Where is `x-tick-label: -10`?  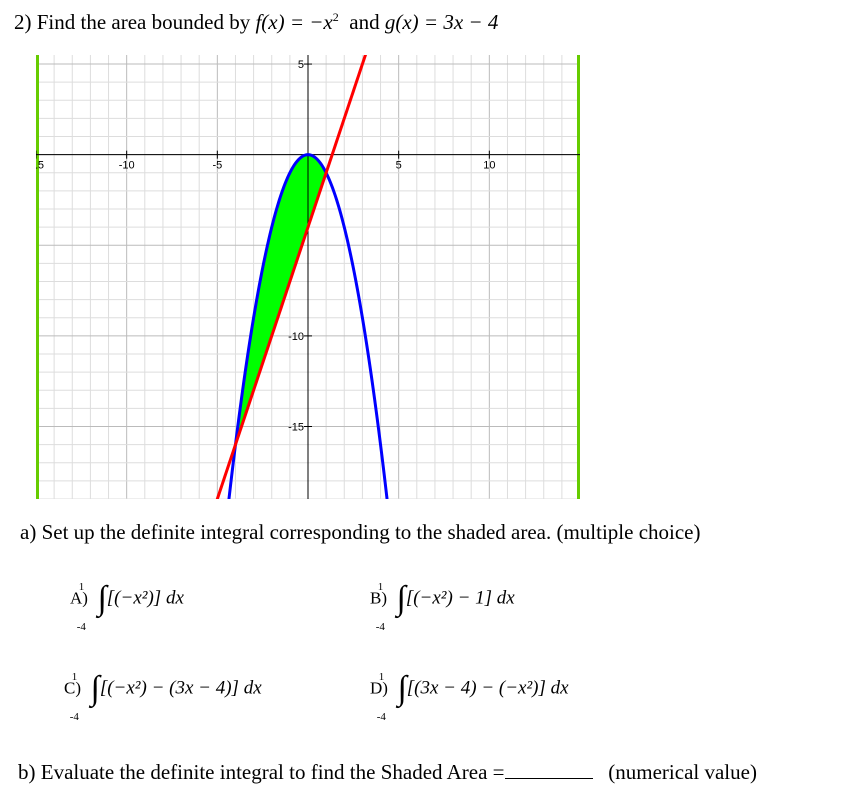
x-tick-label: -10 is located at coordinates (127, 166).